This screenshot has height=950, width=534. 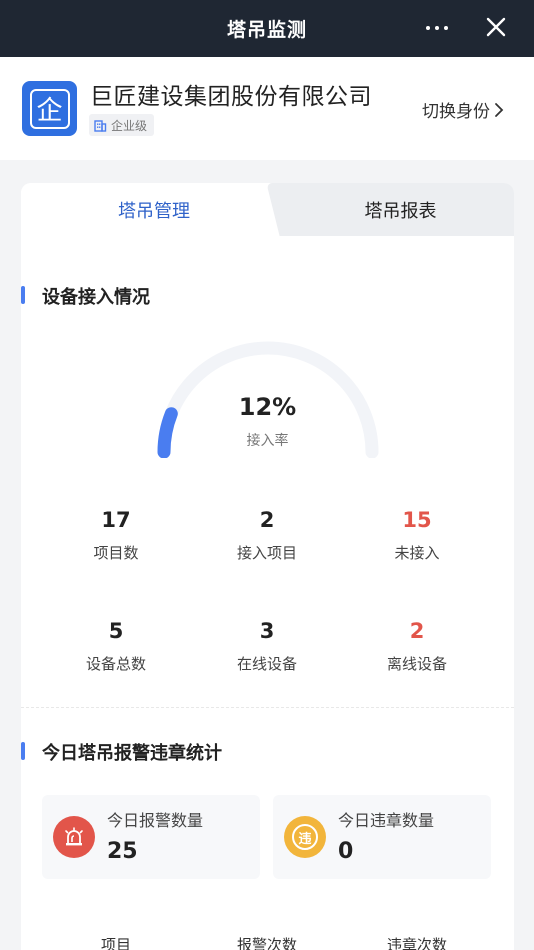 I want to click on stat-device-total: 5 设备总数, so click(x=116, y=646).